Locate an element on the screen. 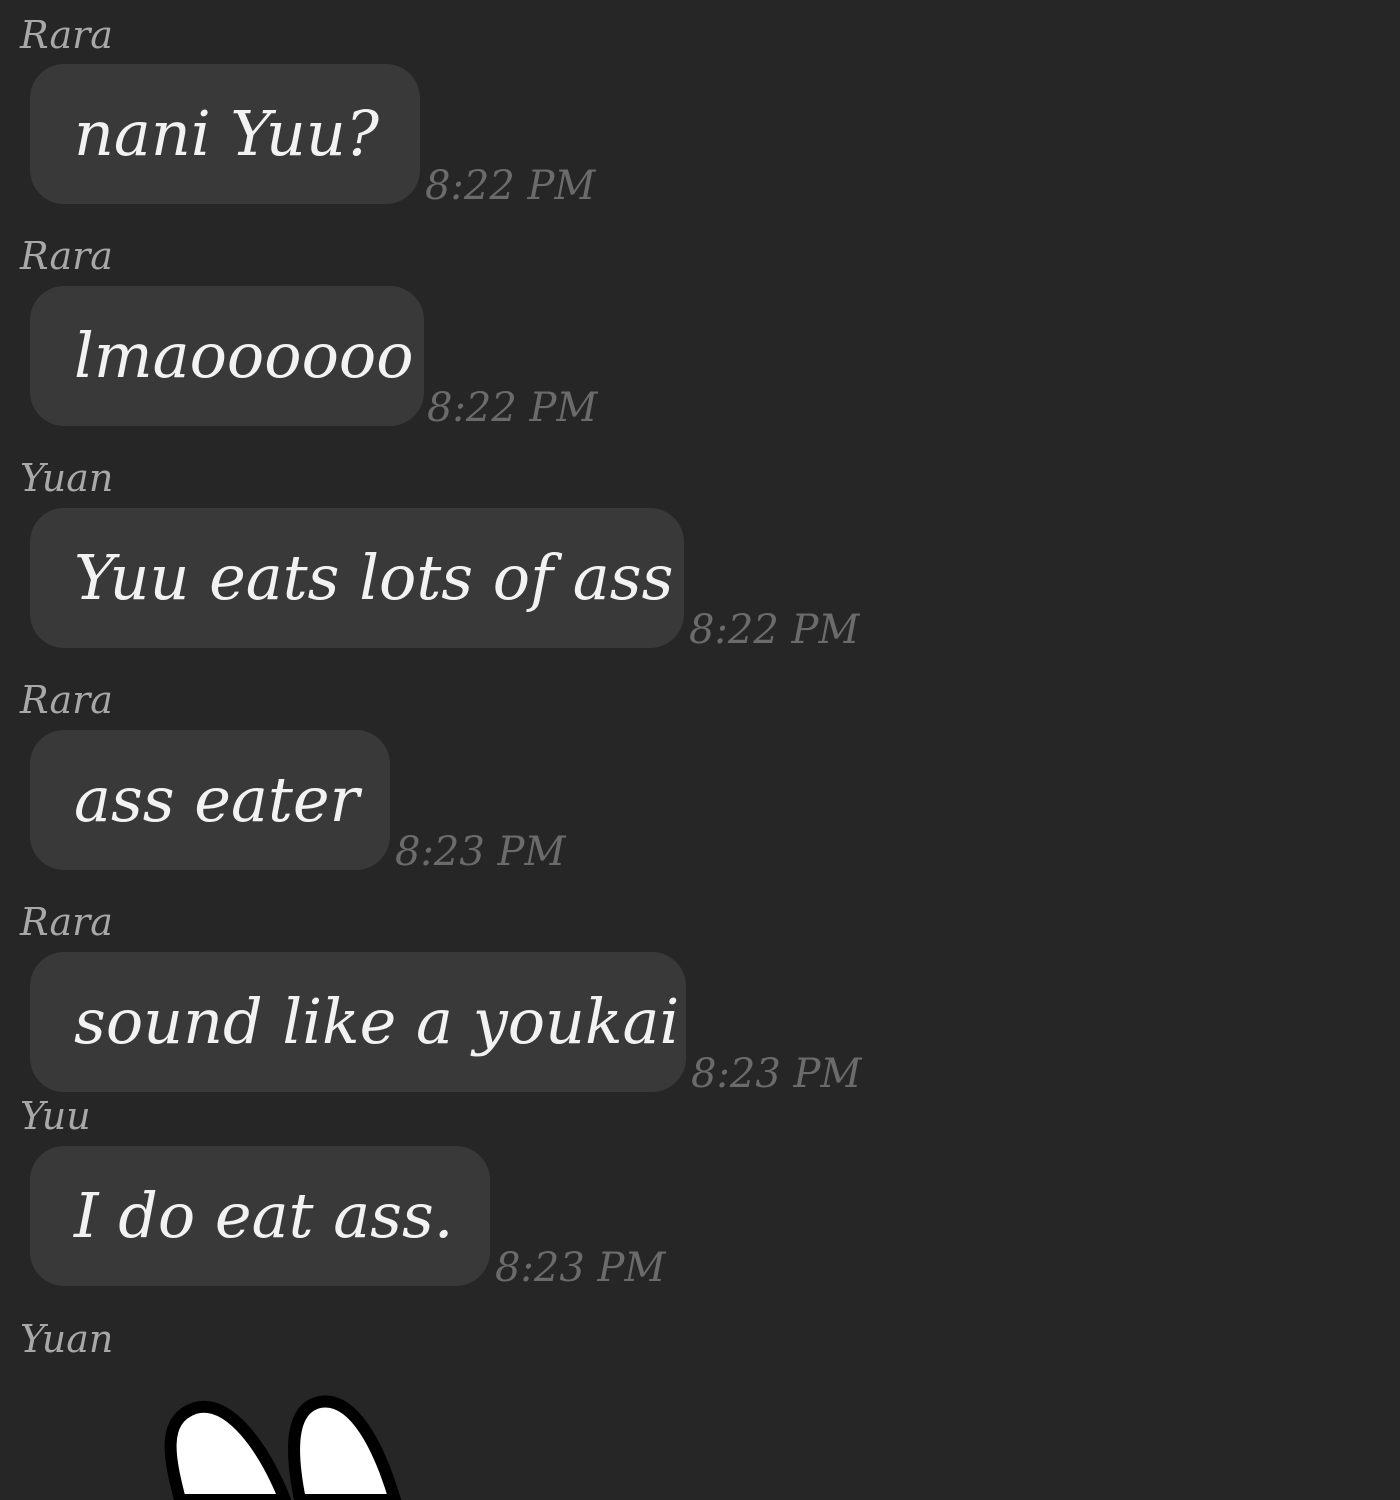 Image resolution: width=1400 pixels, height=1500 pixels. message-bubble: sound like a youkai is located at coordinates (358, 1022).